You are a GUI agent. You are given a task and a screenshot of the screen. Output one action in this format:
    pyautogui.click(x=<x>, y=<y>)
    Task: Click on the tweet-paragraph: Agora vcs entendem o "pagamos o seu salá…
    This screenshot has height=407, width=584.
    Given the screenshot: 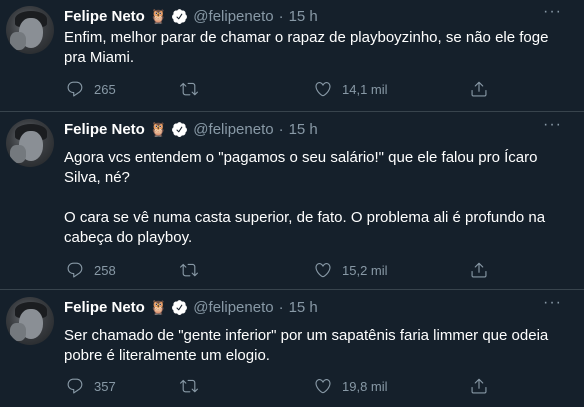 What is the action you would take?
    pyautogui.click(x=301, y=167)
    